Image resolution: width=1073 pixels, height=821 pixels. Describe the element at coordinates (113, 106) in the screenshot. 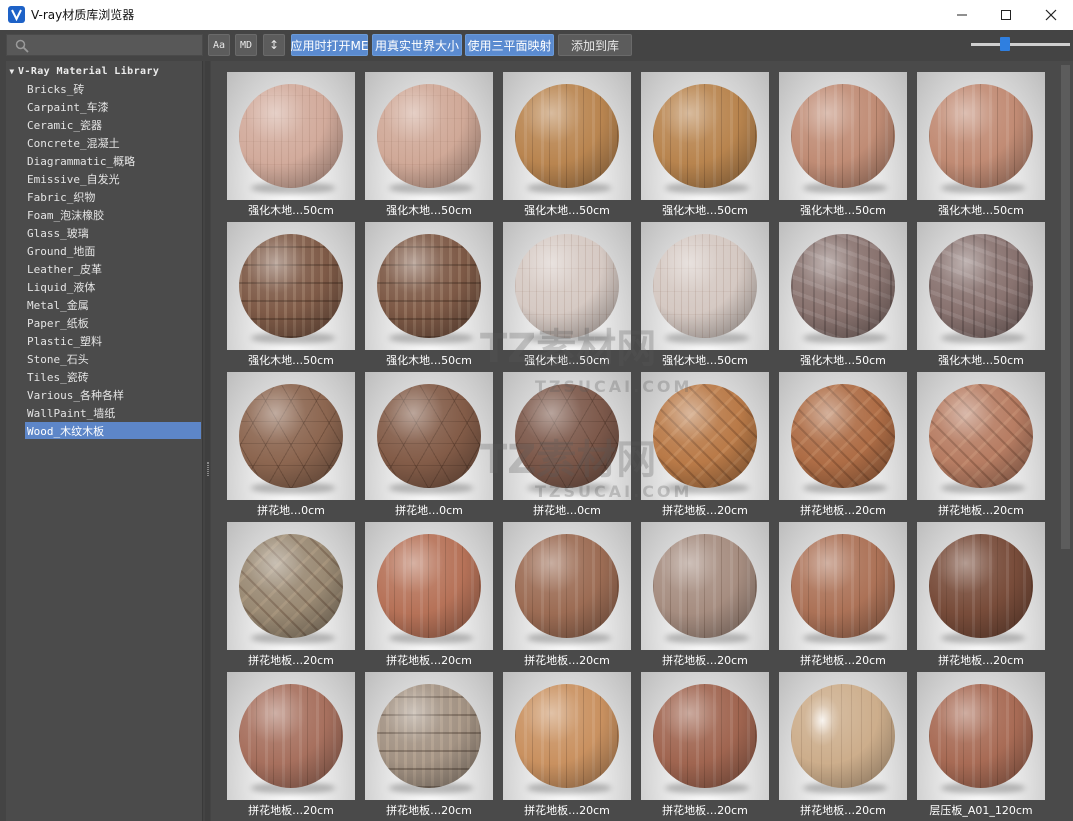

I see `sidebar-item: Carpaint_车漆` at that location.